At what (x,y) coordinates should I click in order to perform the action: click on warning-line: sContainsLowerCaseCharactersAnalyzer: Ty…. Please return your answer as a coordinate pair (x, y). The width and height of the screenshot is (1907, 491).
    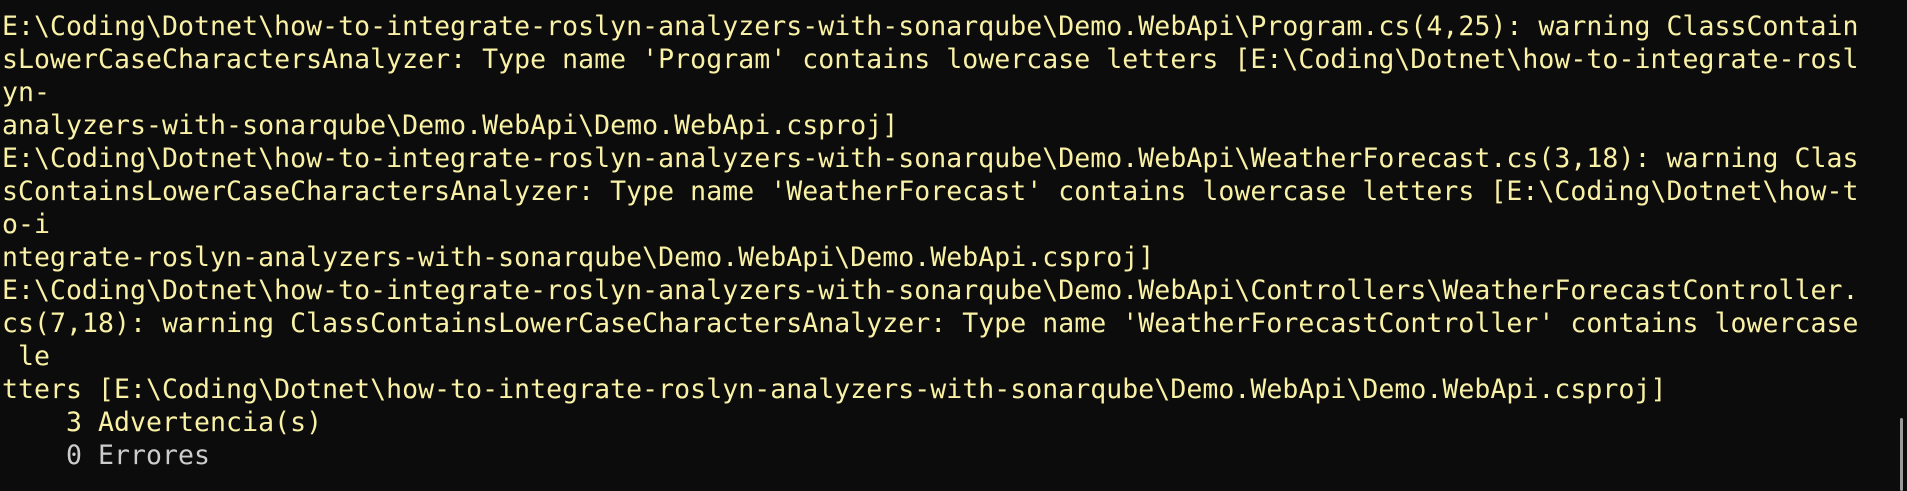
    Looking at the image, I should click on (930, 191).